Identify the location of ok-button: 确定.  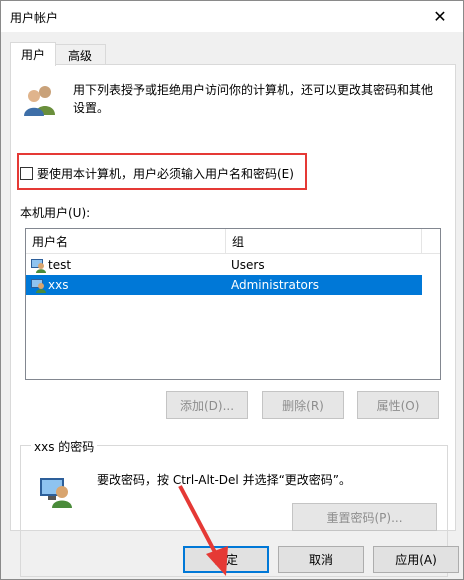
(226, 559).